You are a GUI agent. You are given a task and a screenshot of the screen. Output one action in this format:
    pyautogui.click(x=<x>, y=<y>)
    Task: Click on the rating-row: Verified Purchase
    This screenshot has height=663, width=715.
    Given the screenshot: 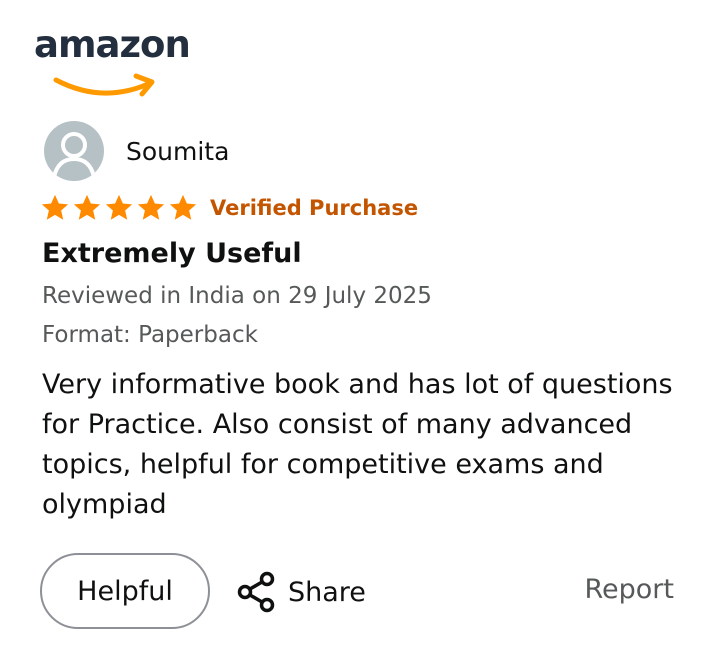 What is the action you would take?
    pyautogui.click(x=229, y=208)
    